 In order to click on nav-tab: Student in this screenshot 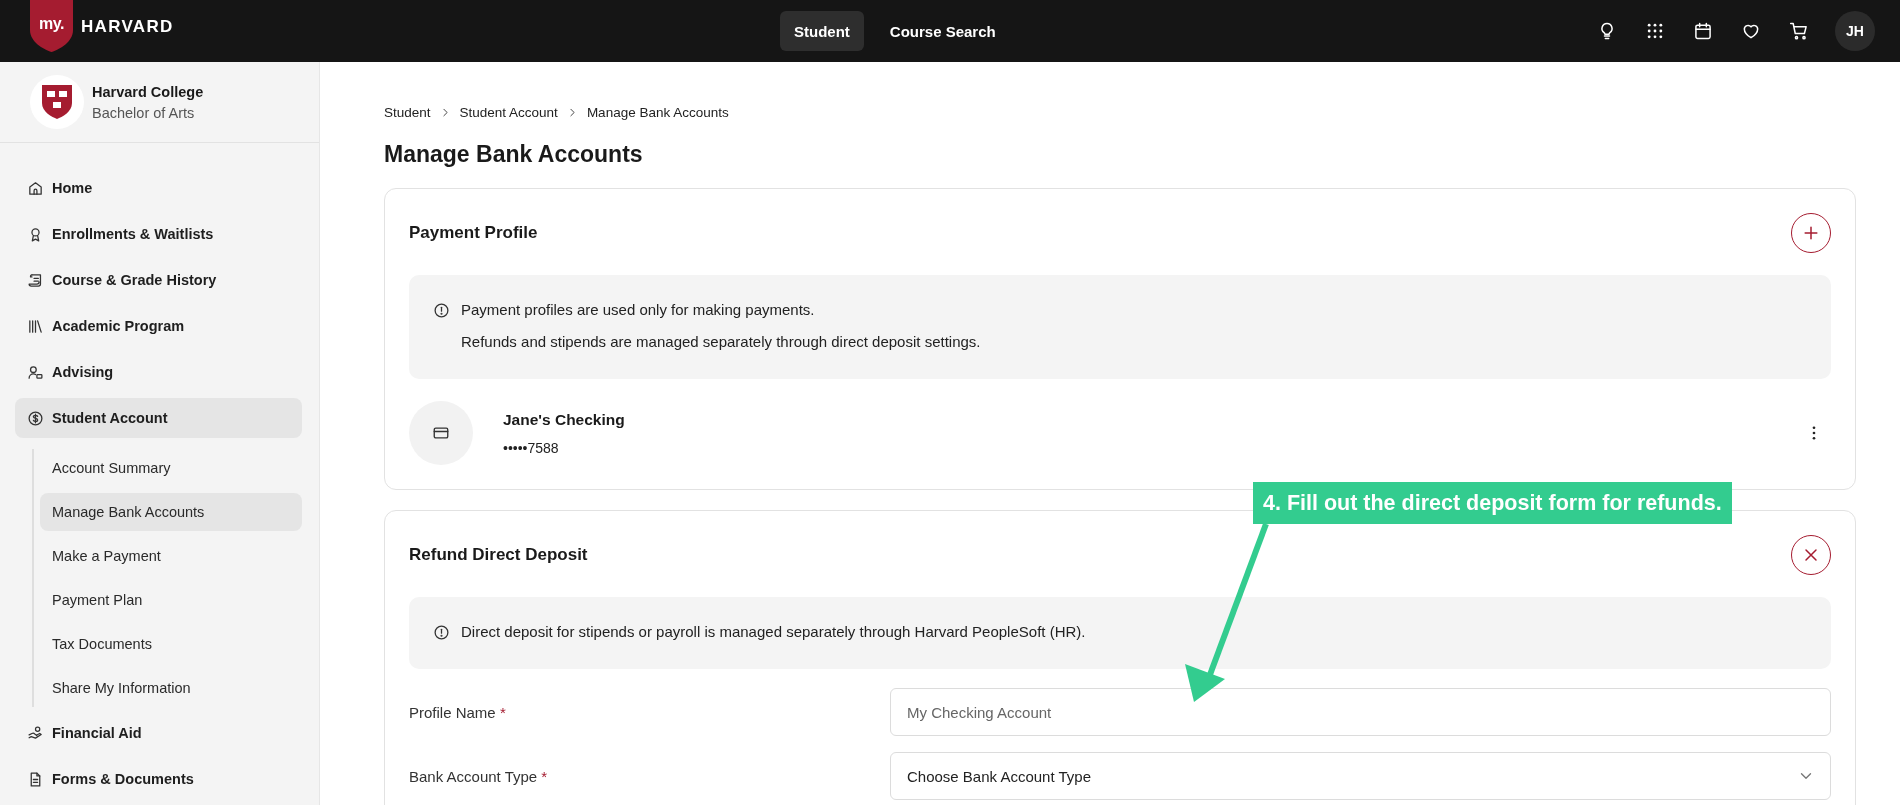, I will do `click(822, 31)`.